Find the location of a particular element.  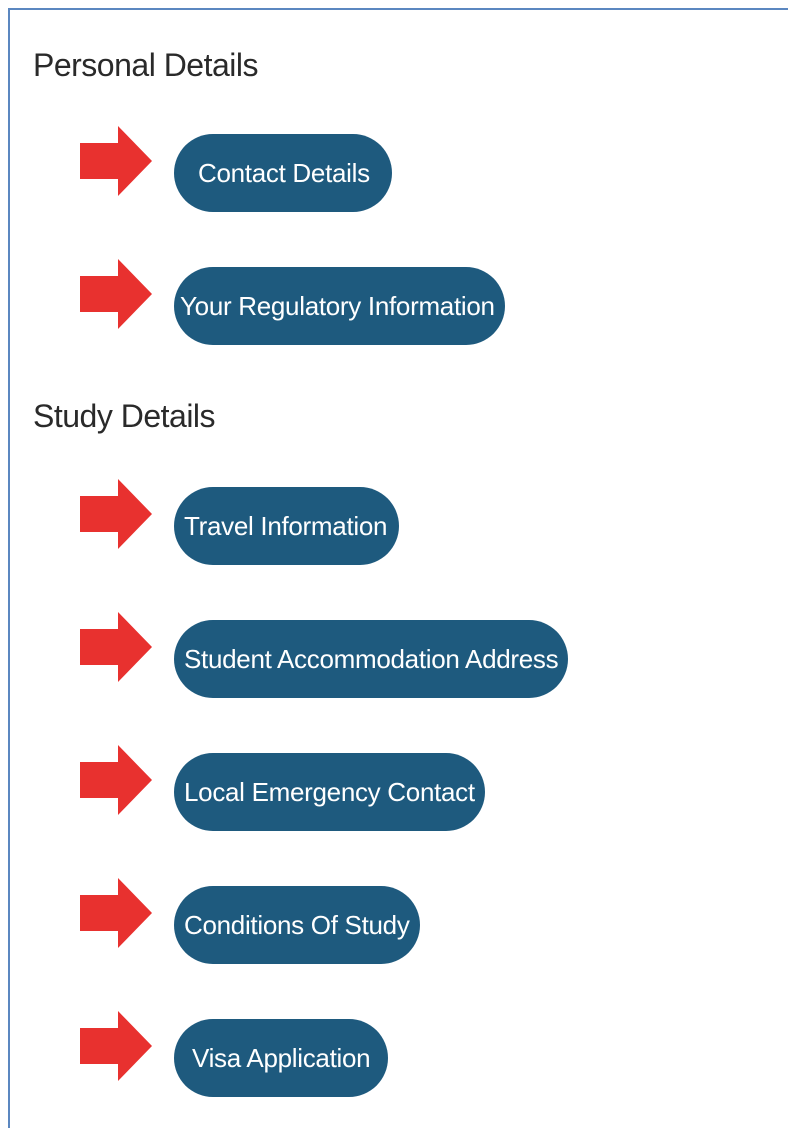

local-emergency-contact-button: Local Emergency Contact is located at coordinates (329, 792).